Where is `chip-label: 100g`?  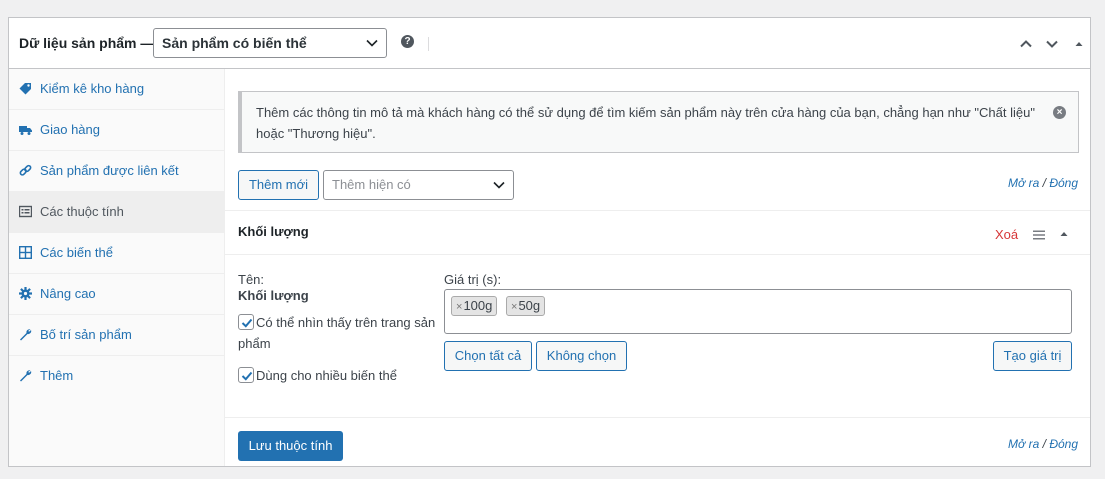
chip-label: 100g is located at coordinates (478, 305).